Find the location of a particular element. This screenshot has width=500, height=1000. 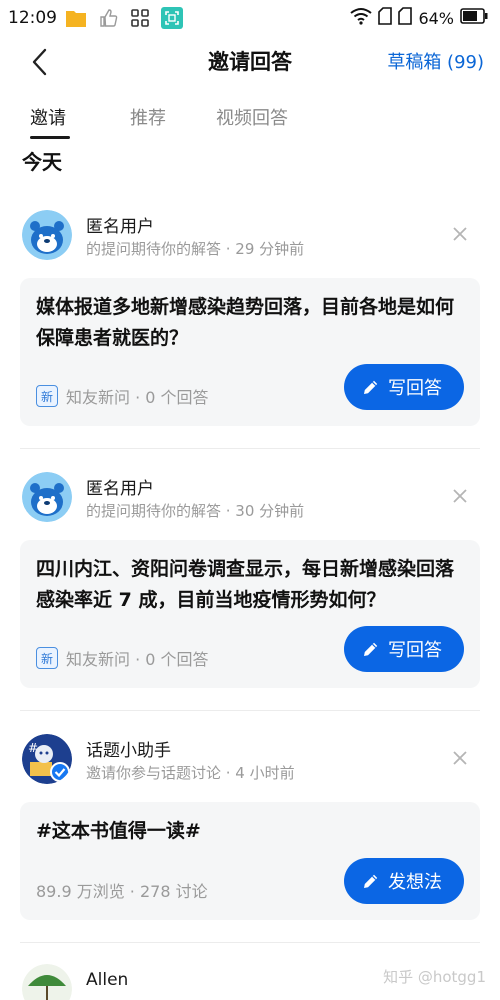

user-name: Allen is located at coordinates (107, 980).